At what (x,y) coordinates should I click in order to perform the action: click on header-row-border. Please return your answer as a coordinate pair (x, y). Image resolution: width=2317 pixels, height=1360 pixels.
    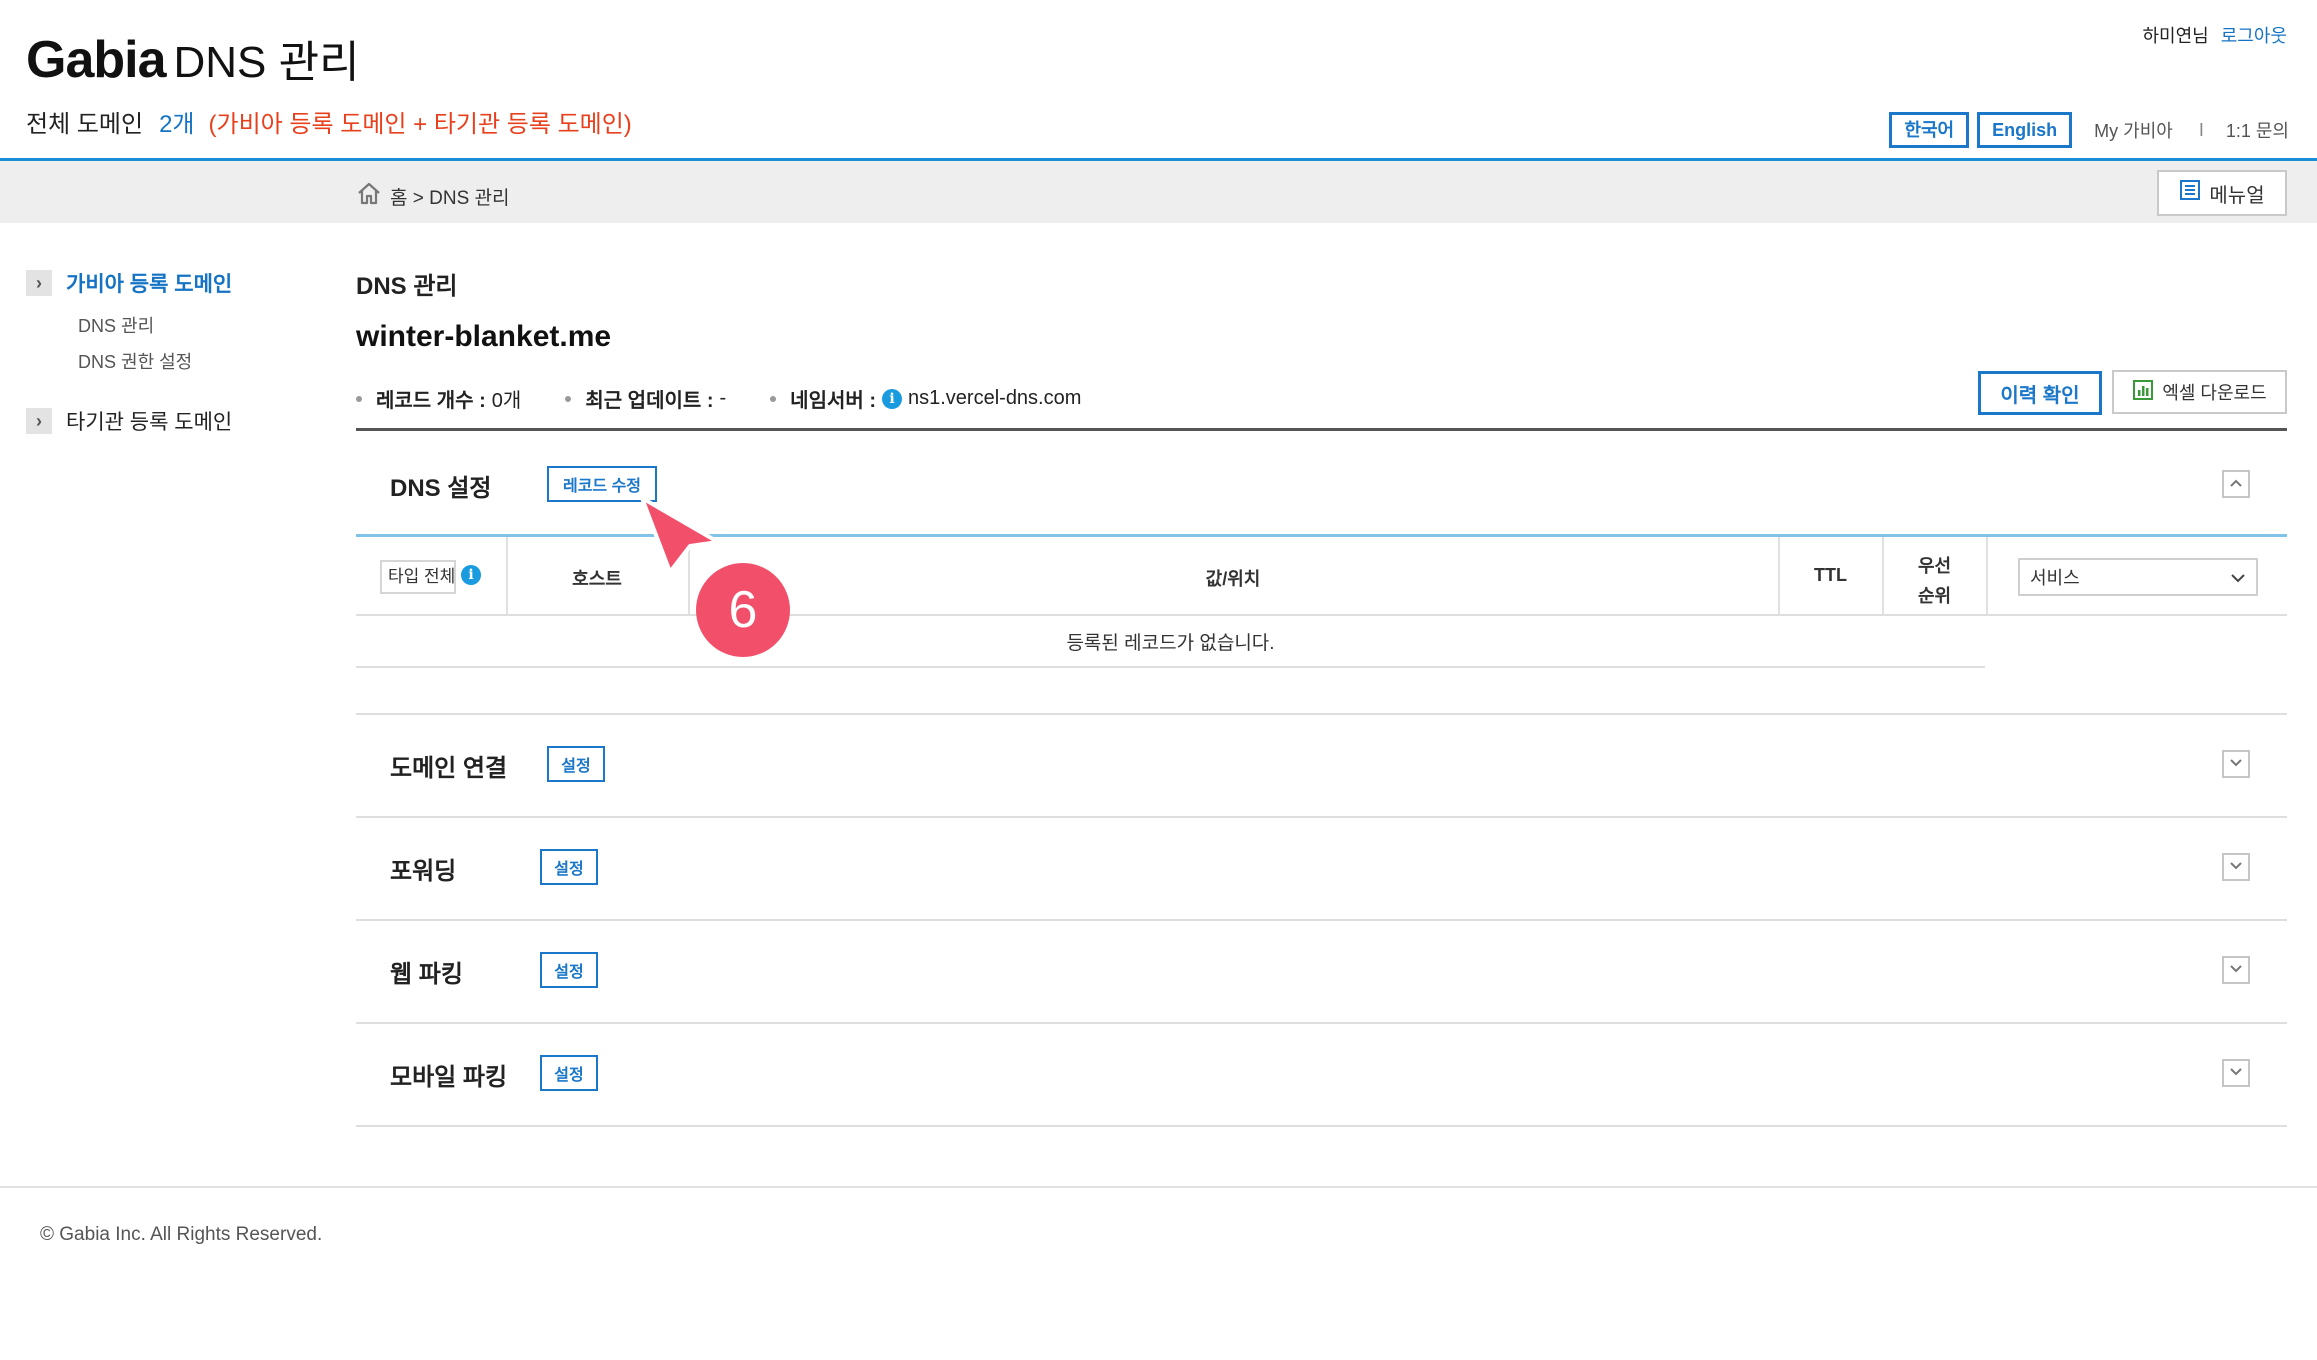
    Looking at the image, I should click on (1321, 615).